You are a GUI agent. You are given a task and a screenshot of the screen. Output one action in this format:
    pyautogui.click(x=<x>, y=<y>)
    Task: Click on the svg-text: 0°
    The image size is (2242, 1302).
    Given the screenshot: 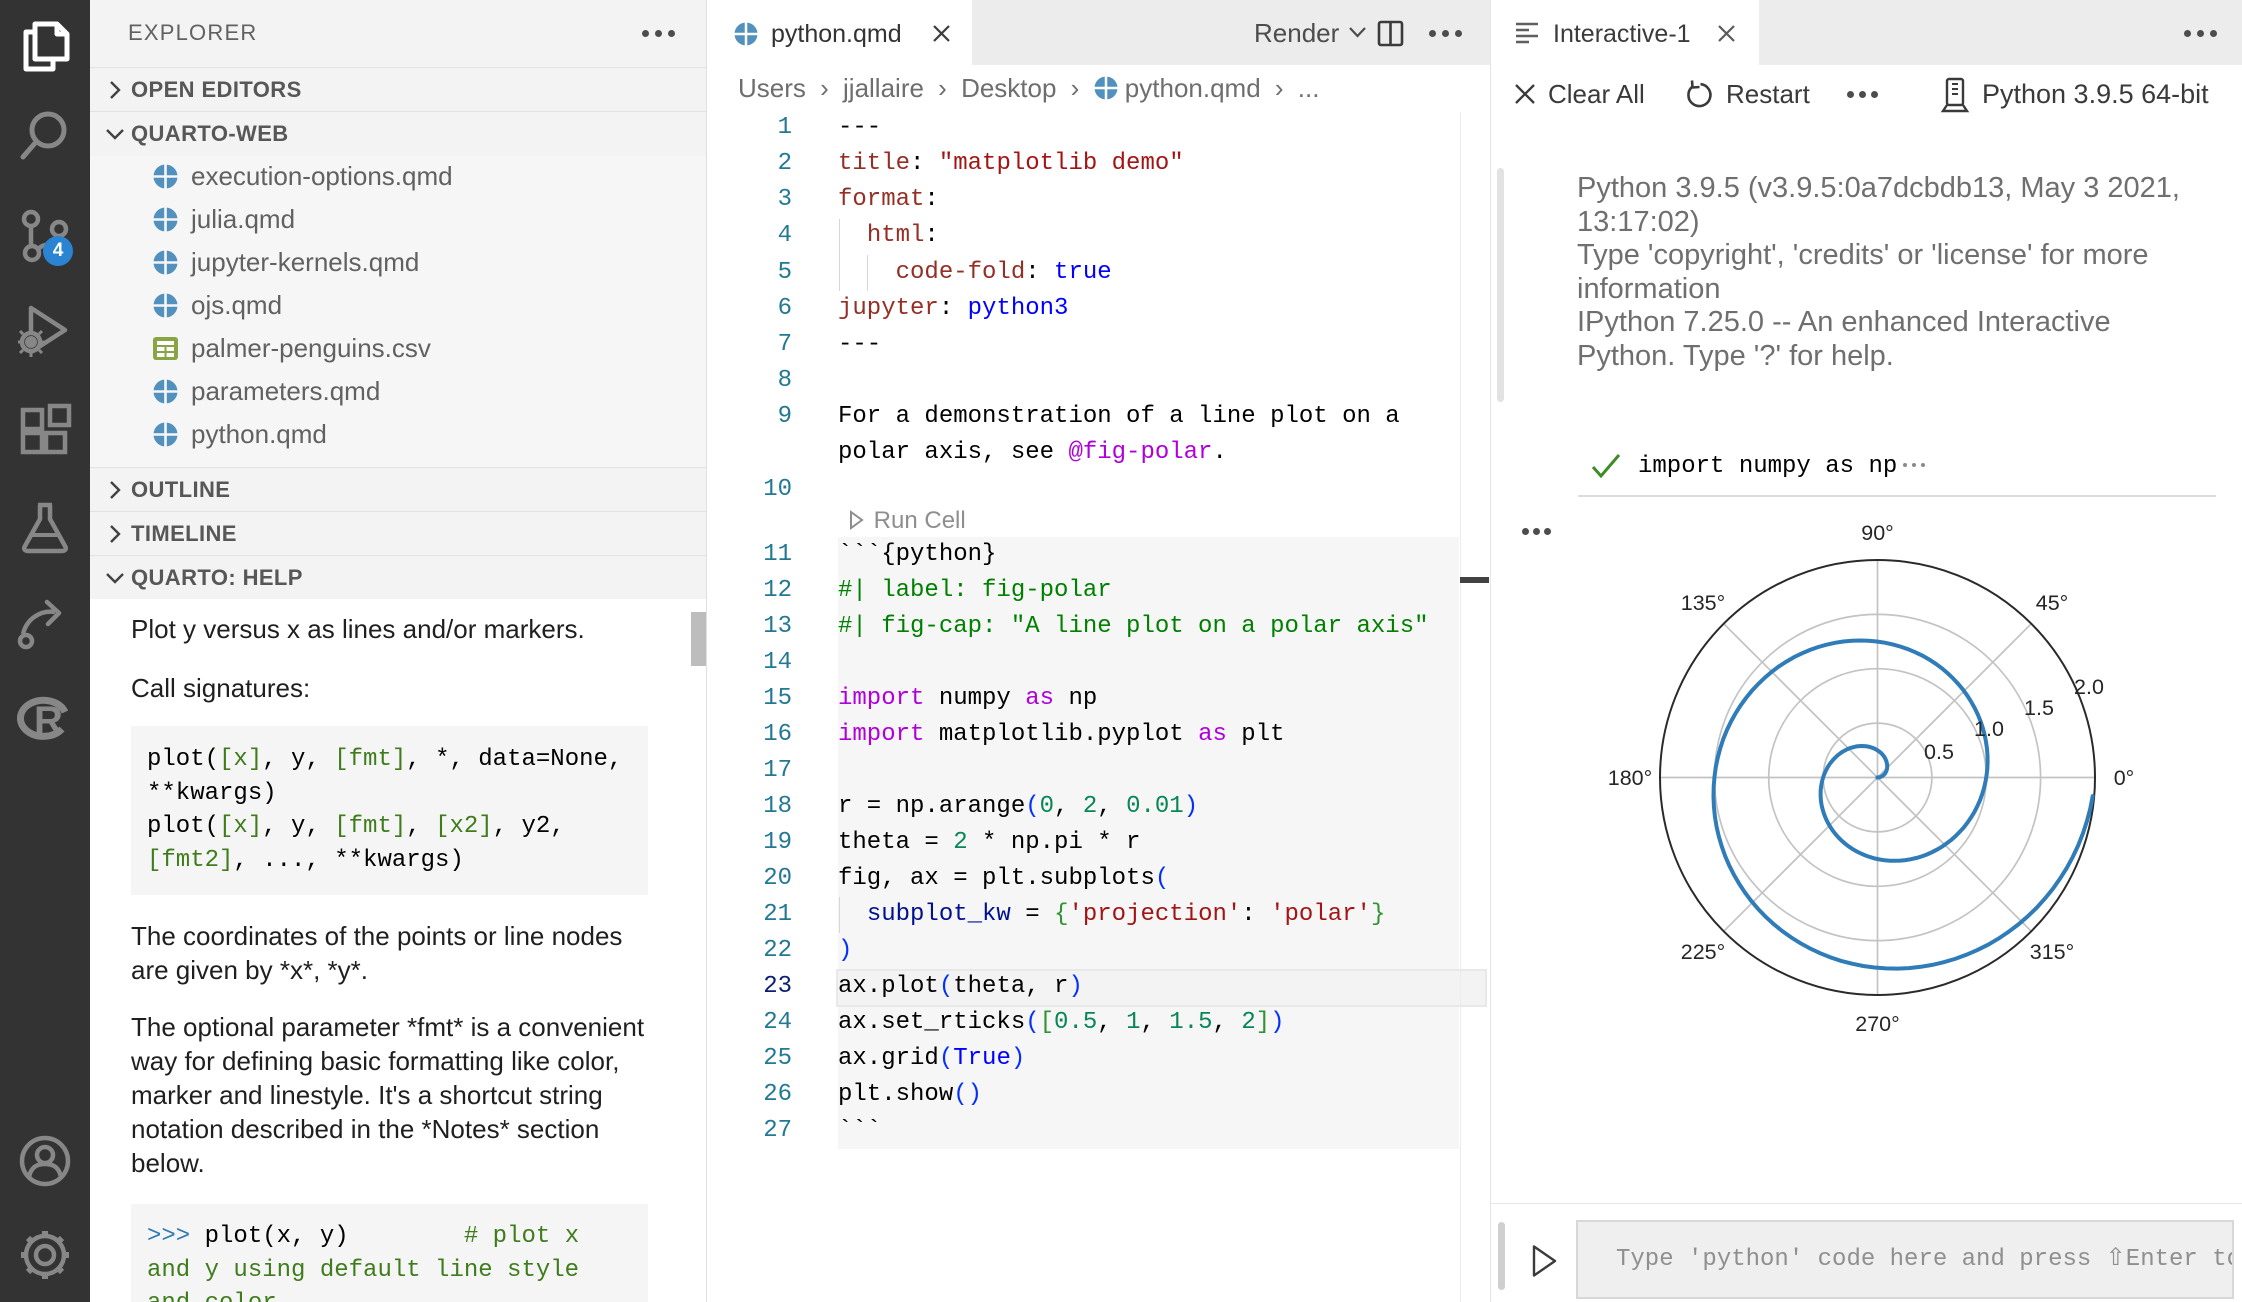 What is the action you would take?
    pyautogui.click(x=2124, y=778)
    